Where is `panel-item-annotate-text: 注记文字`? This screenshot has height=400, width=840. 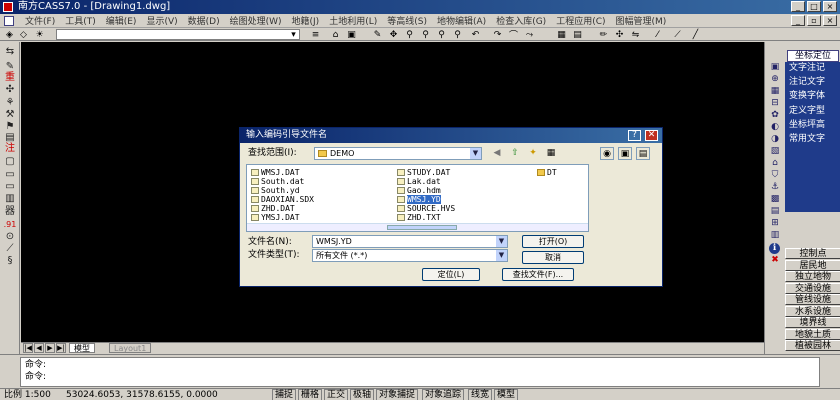 panel-item-annotate-text: 注记文字 is located at coordinates (814, 82).